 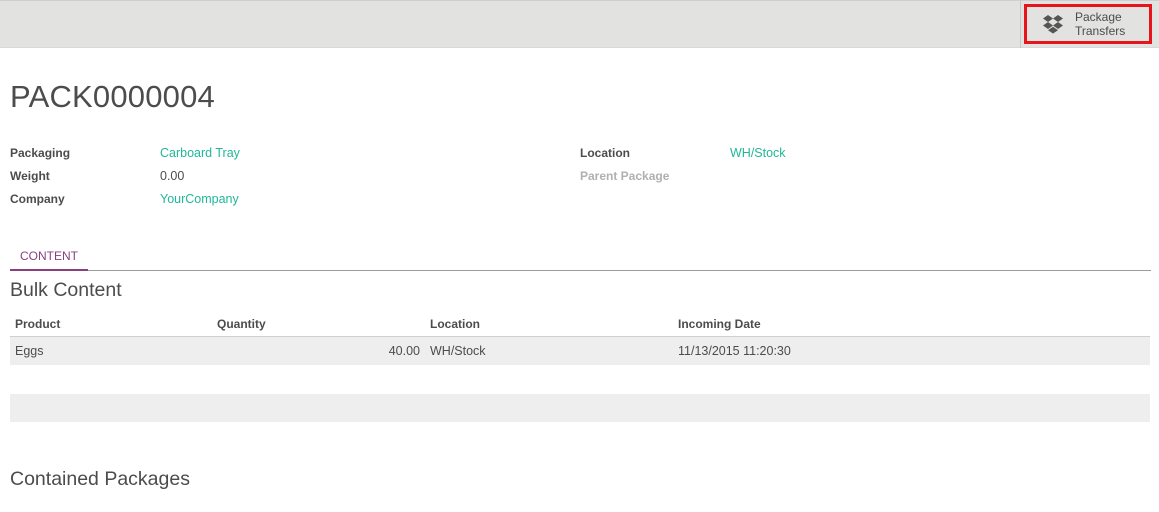 What do you see at coordinates (241, 324) in the screenshot?
I see `column-header-quantity: Quantity` at bounding box center [241, 324].